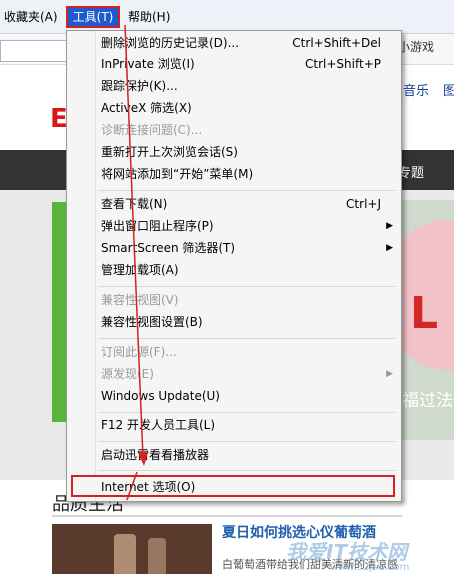  I want to click on annotation-arrowhead, so click(143, 459).